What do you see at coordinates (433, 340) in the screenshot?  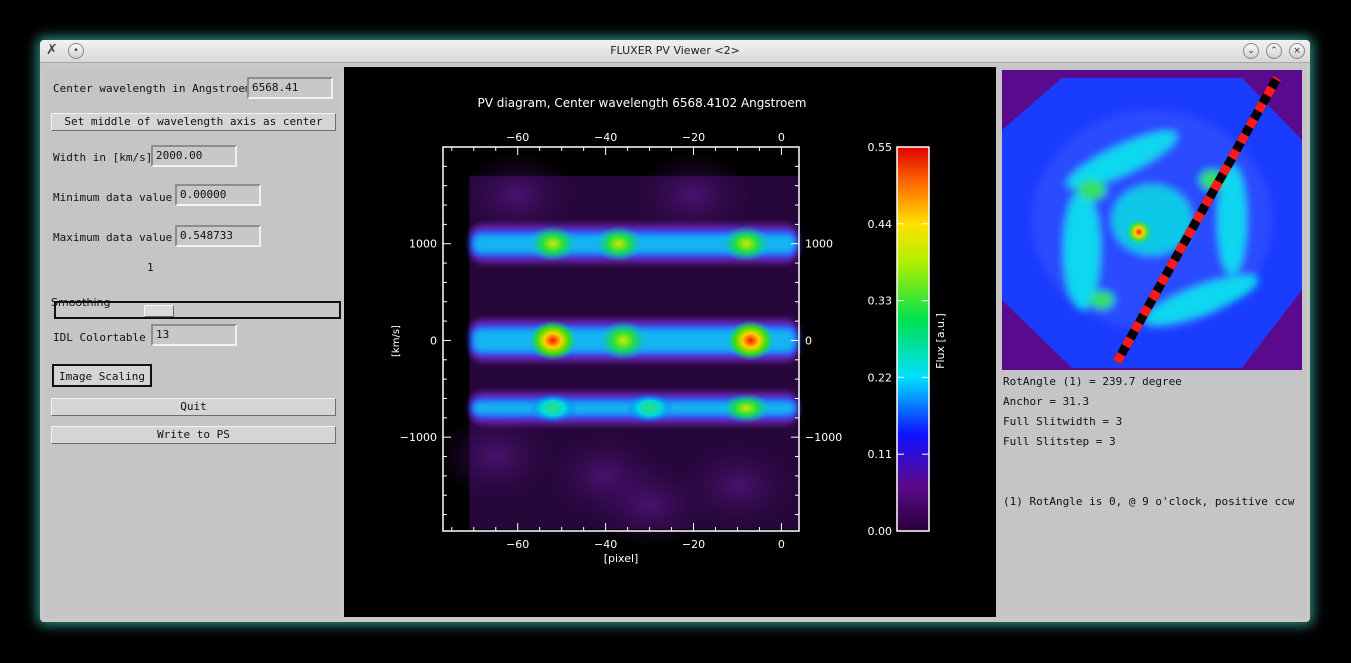 I see `y-tick-label: 0` at bounding box center [433, 340].